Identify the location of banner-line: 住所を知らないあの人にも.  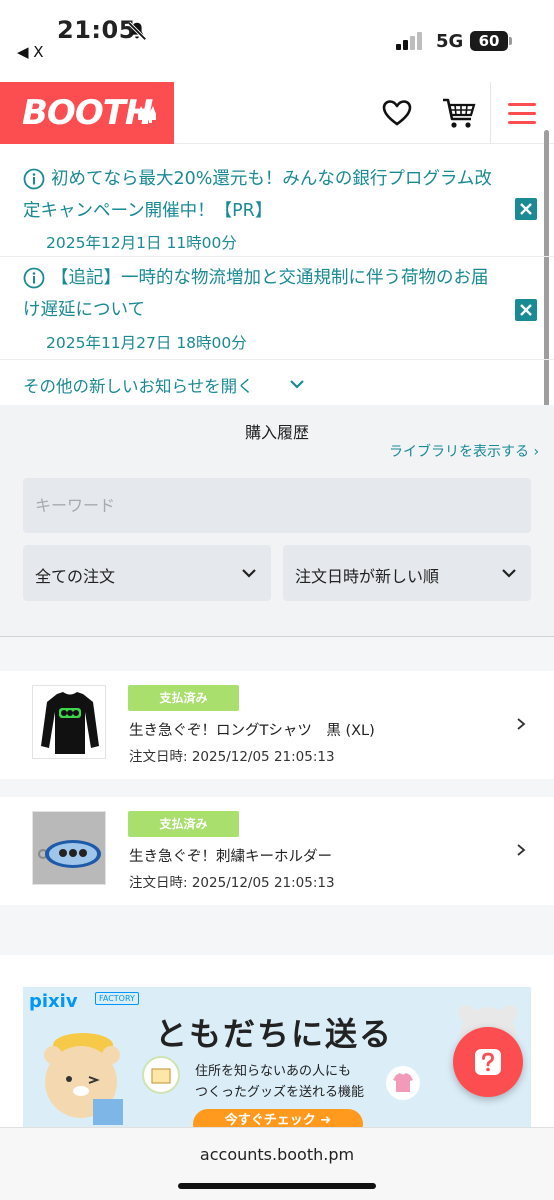
(273, 1071).